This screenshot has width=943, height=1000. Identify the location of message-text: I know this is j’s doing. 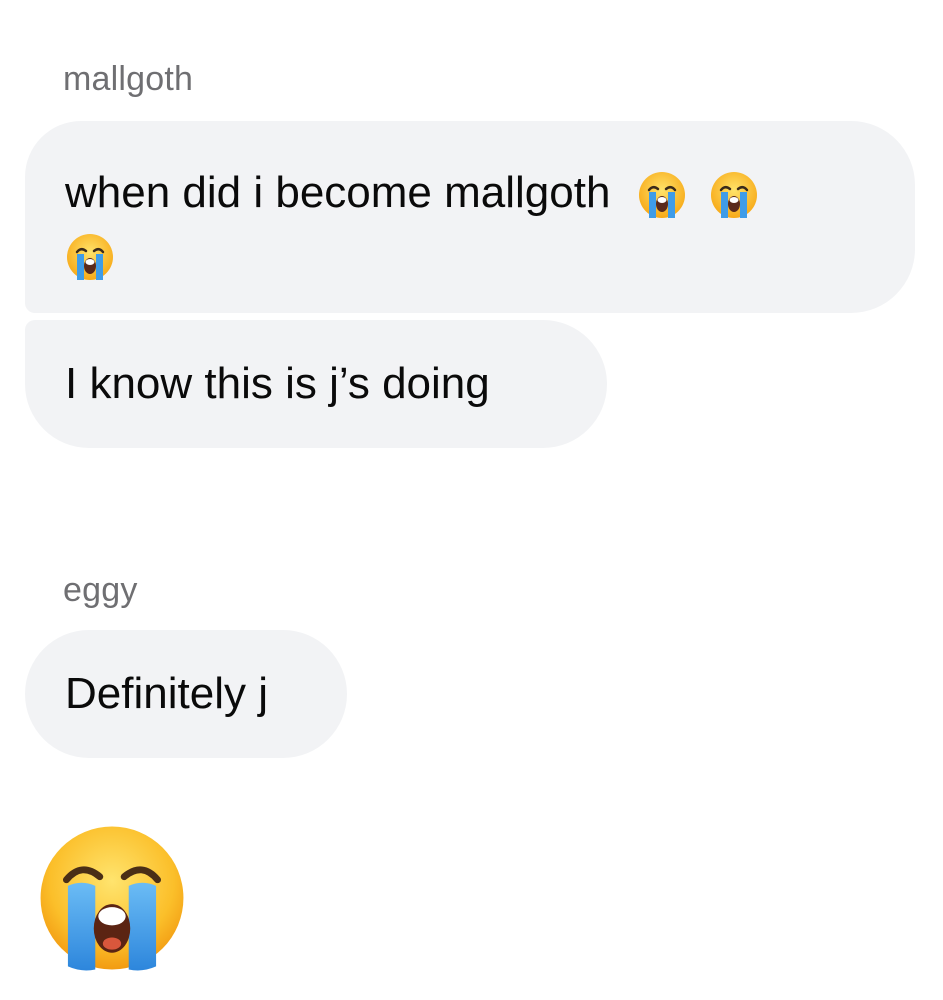
(277, 383).